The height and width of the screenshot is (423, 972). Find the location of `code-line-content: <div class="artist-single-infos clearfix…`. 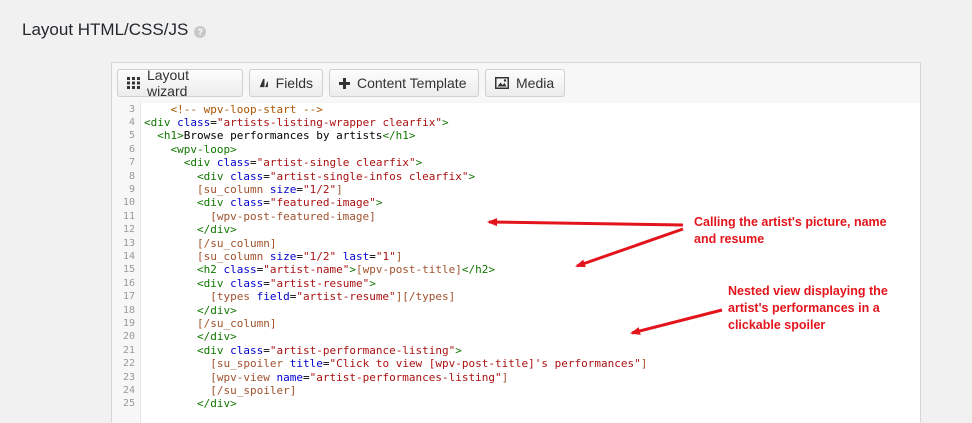

code-line-content: <div class="artist-single-infos clearfix… is located at coordinates (309, 176).